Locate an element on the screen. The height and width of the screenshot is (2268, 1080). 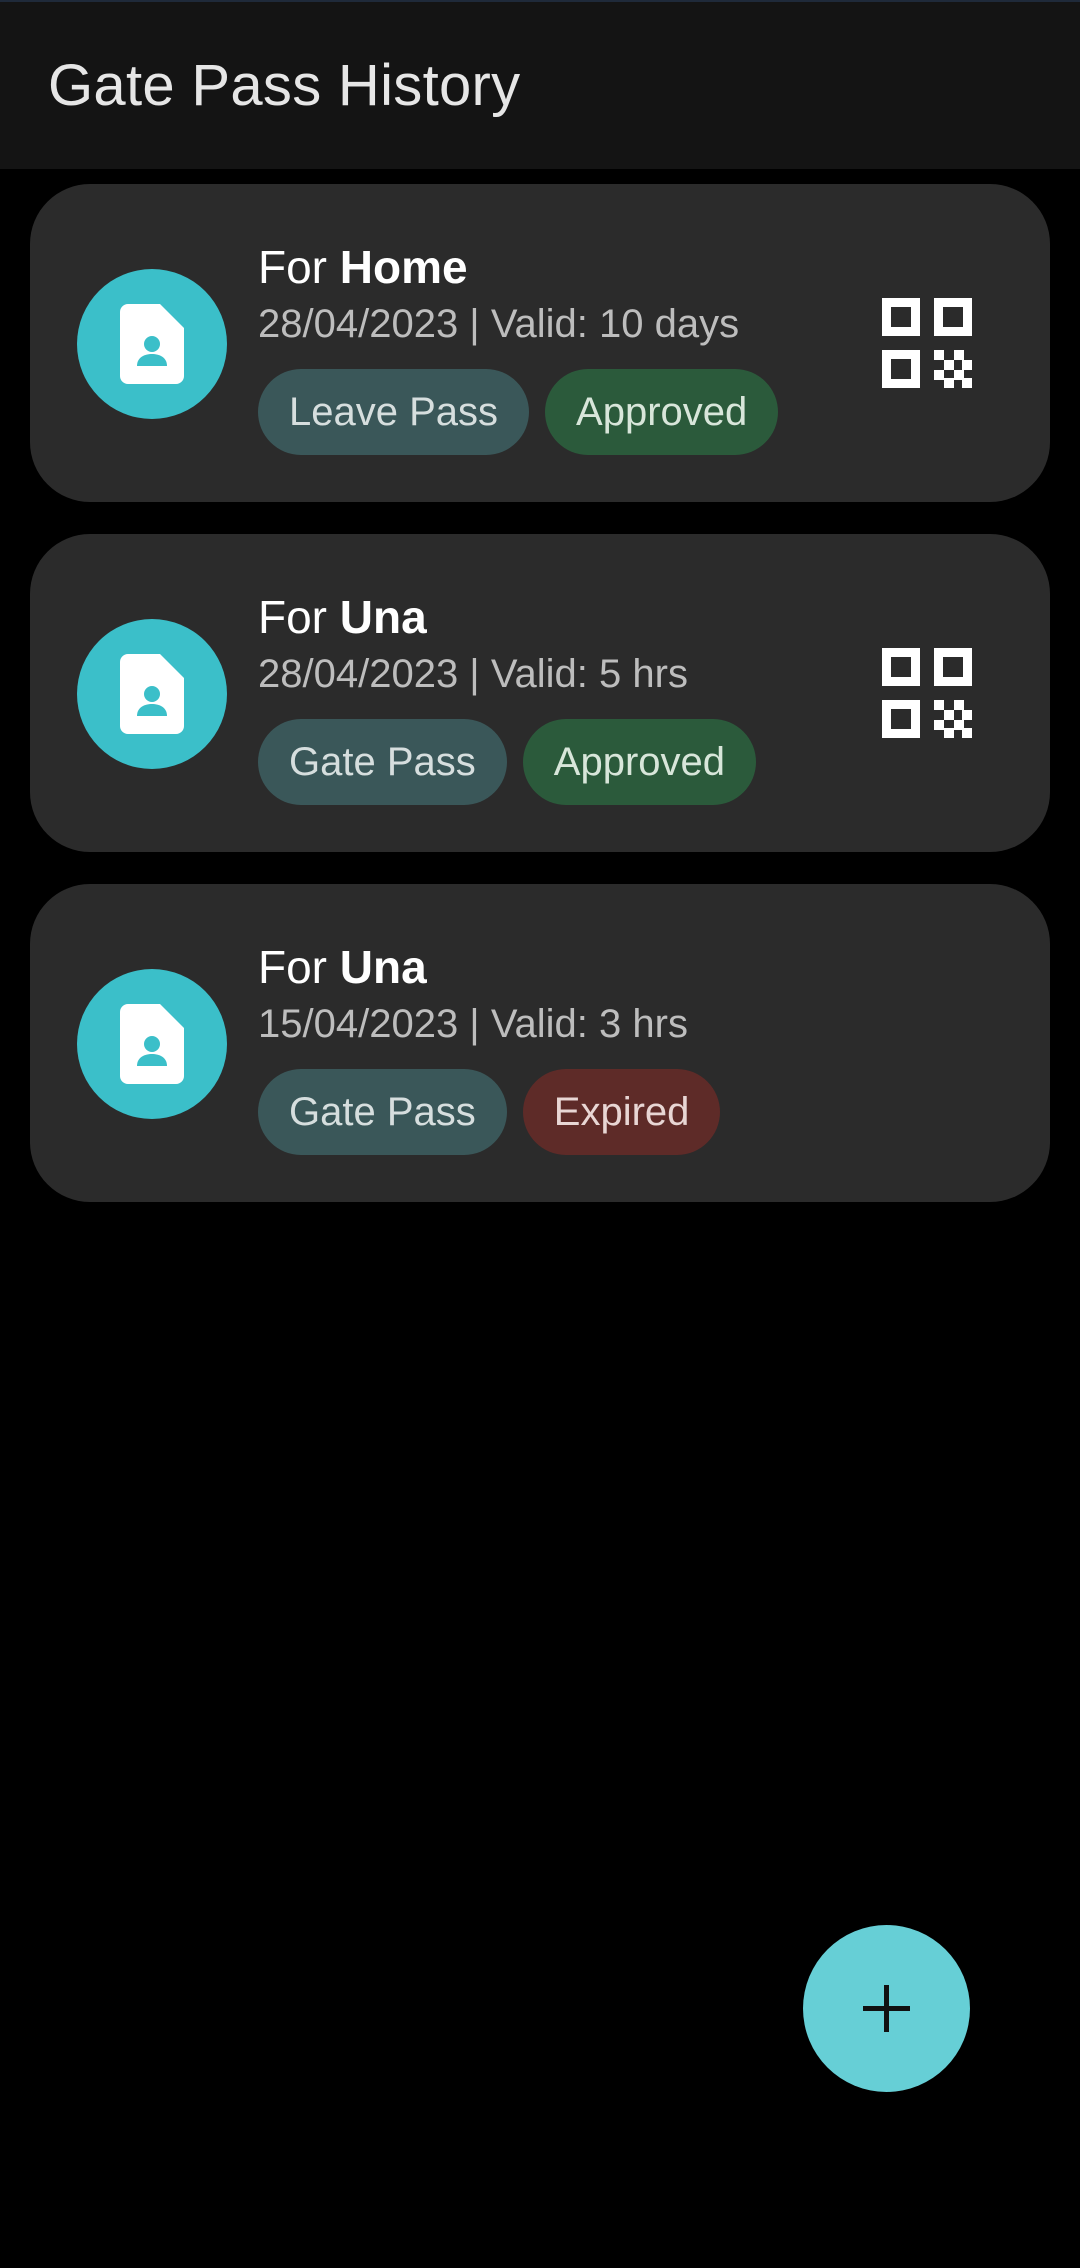
pass-type-chip: Leave Pass is located at coordinates (394, 412).